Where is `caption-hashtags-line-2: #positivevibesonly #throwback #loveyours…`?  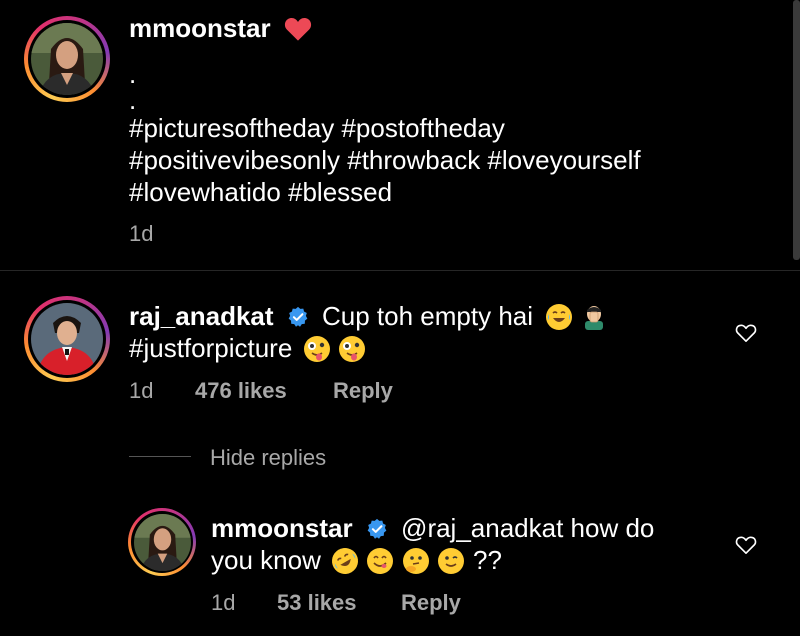 caption-hashtags-line-2: #positivevibesonly #throwback #loveyours… is located at coordinates (385, 160).